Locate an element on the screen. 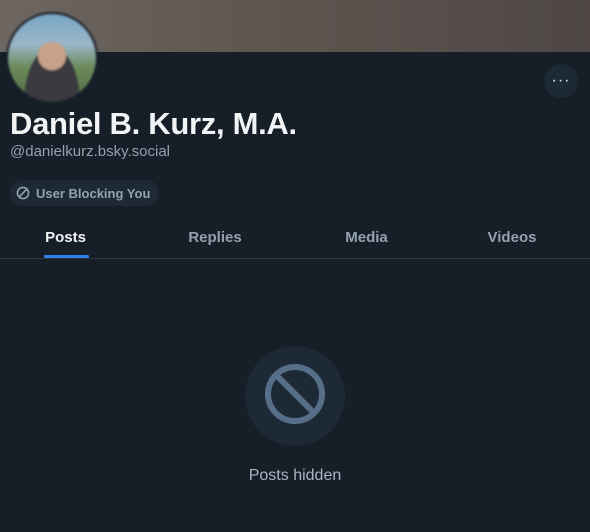 Image resolution: width=590 pixels, height=532 pixels. tab-label: Replies is located at coordinates (215, 237).